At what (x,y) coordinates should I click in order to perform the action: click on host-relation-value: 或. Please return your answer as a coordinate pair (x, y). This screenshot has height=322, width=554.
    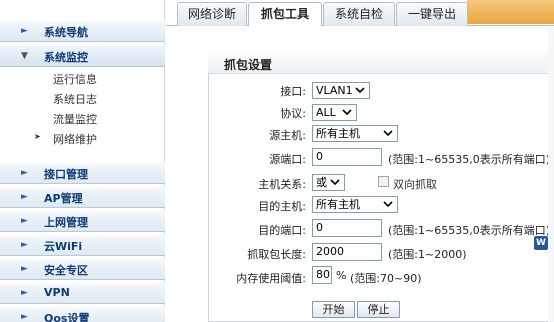
    Looking at the image, I should click on (321, 182).